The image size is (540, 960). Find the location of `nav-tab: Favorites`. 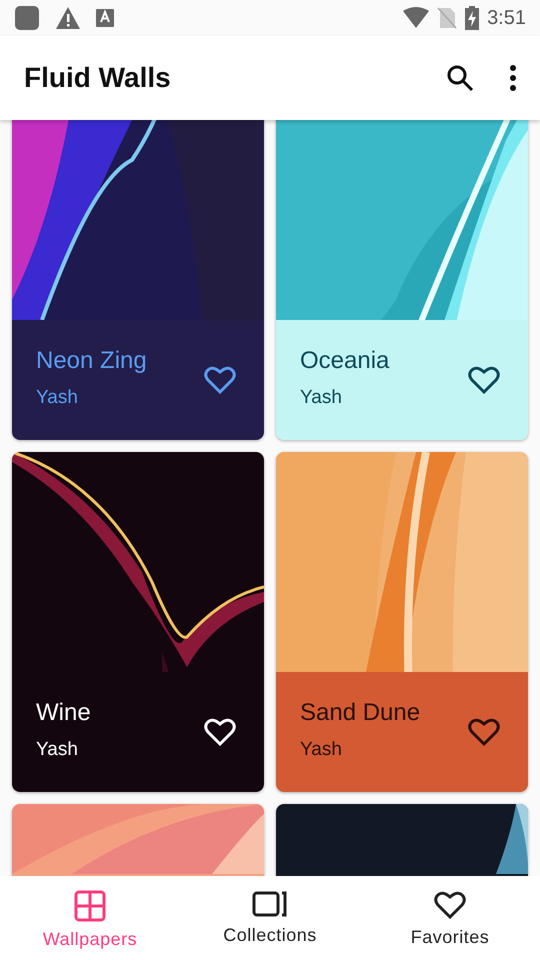

nav-tab: Favorites is located at coordinates (450, 918).